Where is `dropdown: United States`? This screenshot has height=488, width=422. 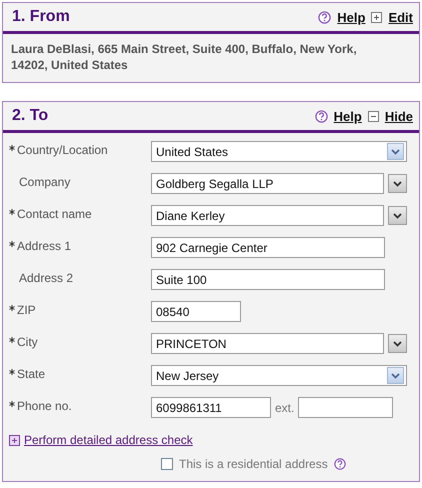
dropdown: United States is located at coordinates (279, 151).